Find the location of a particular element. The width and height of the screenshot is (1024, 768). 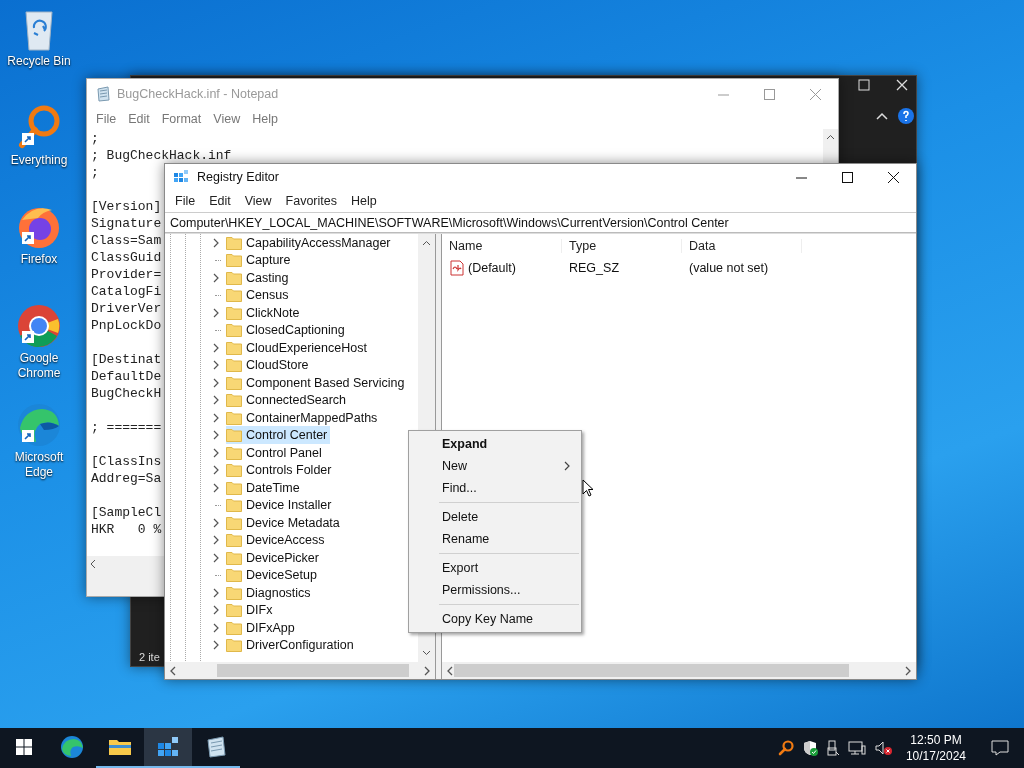

tree-item: Control Panel is located at coordinates (275, 452).